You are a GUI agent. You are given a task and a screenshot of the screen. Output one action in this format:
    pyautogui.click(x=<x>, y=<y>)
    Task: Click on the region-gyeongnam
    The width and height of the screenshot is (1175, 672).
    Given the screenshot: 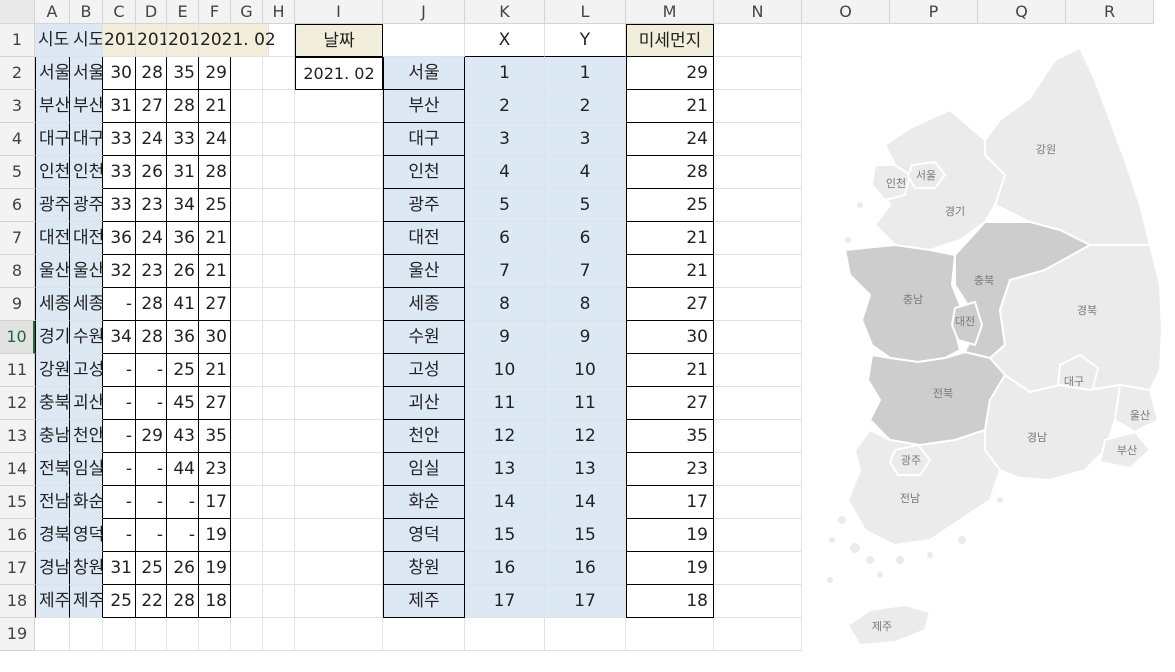 What is the action you would take?
    pyautogui.click(x=1053, y=427)
    